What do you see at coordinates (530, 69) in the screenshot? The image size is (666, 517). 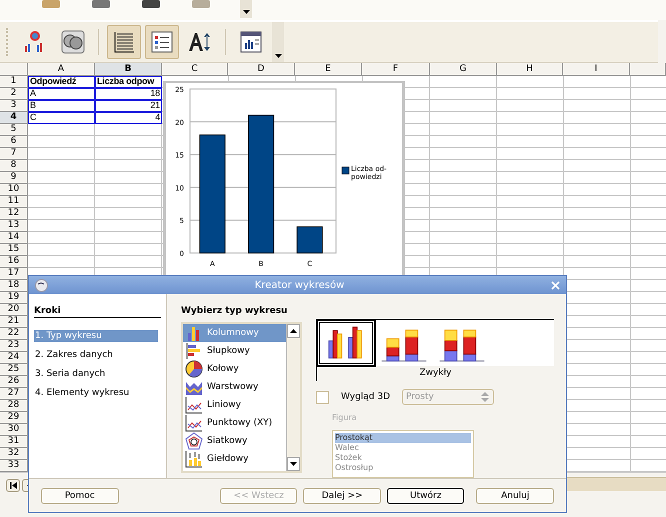 I see `column-header: H` at bounding box center [530, 69].